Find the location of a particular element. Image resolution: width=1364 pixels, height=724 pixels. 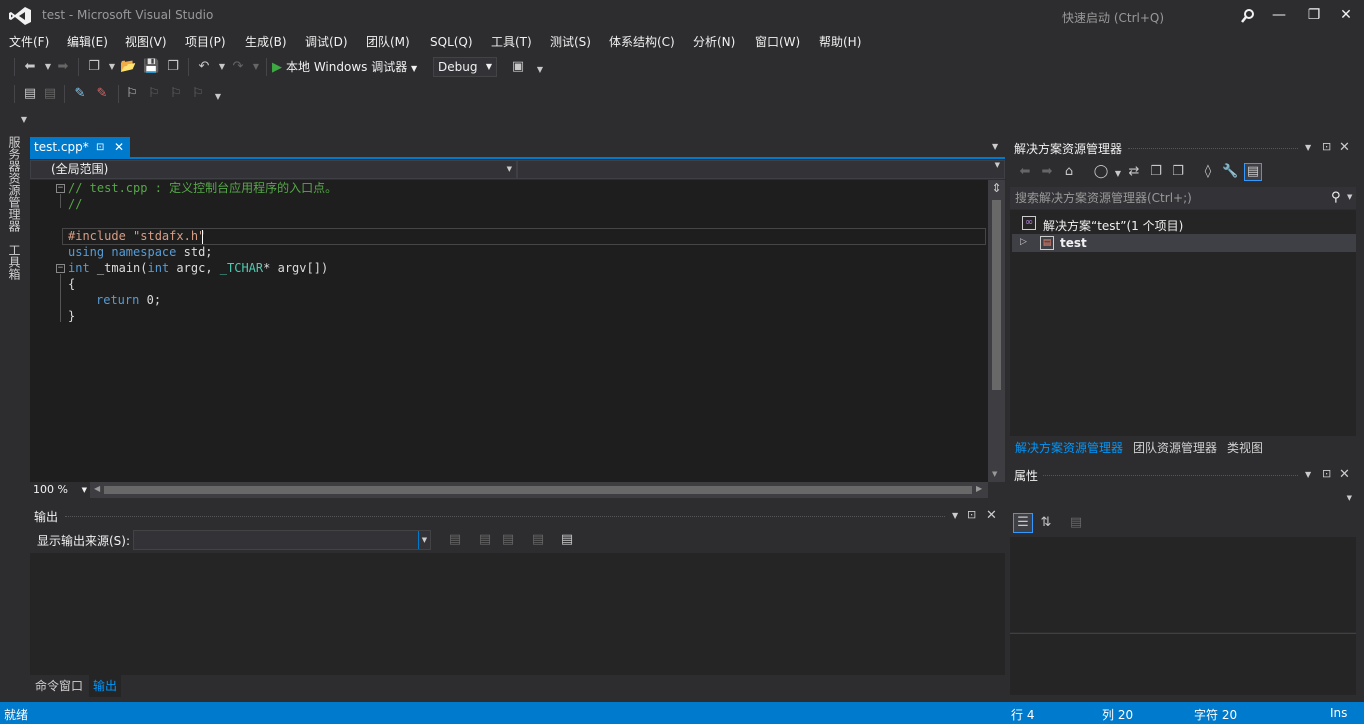

menu-debug: 调试(D) is located at coordinates (326, 42).